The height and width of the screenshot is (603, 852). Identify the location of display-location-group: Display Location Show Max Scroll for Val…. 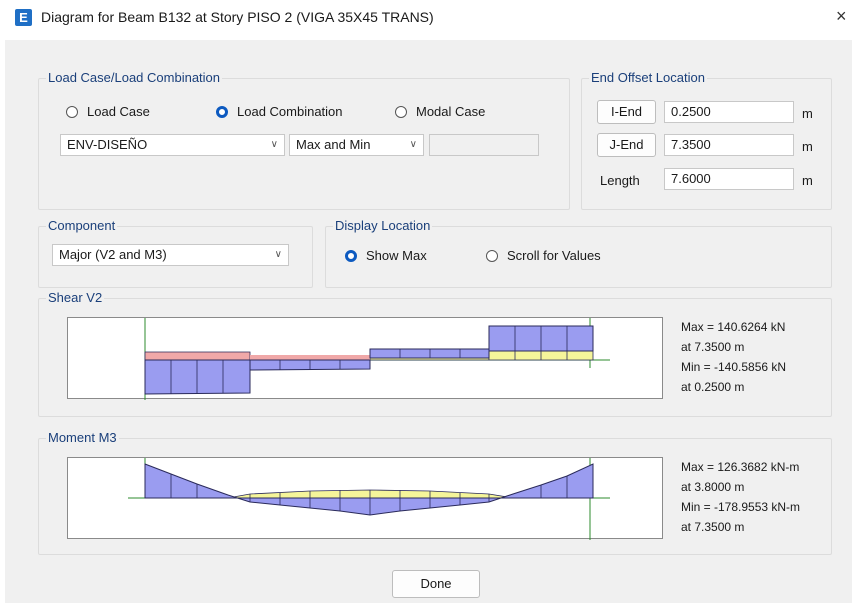
(578, 253).